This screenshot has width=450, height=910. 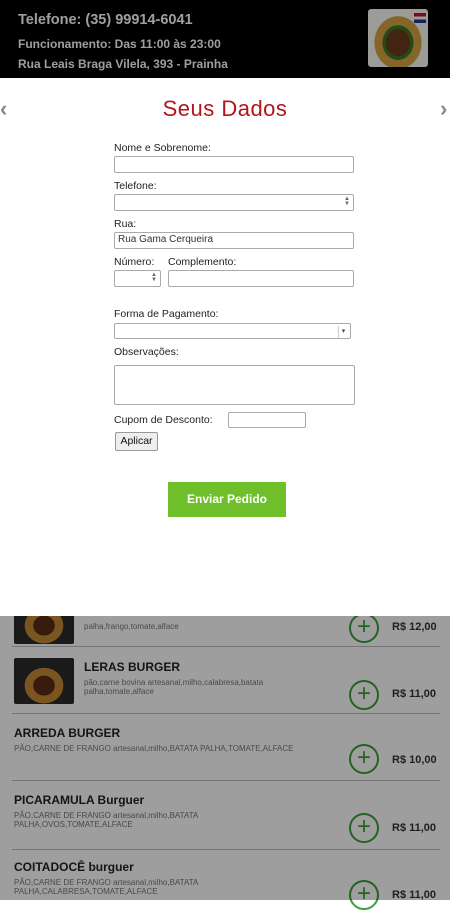 I want to click on name-field, so click(x=234, y=164).